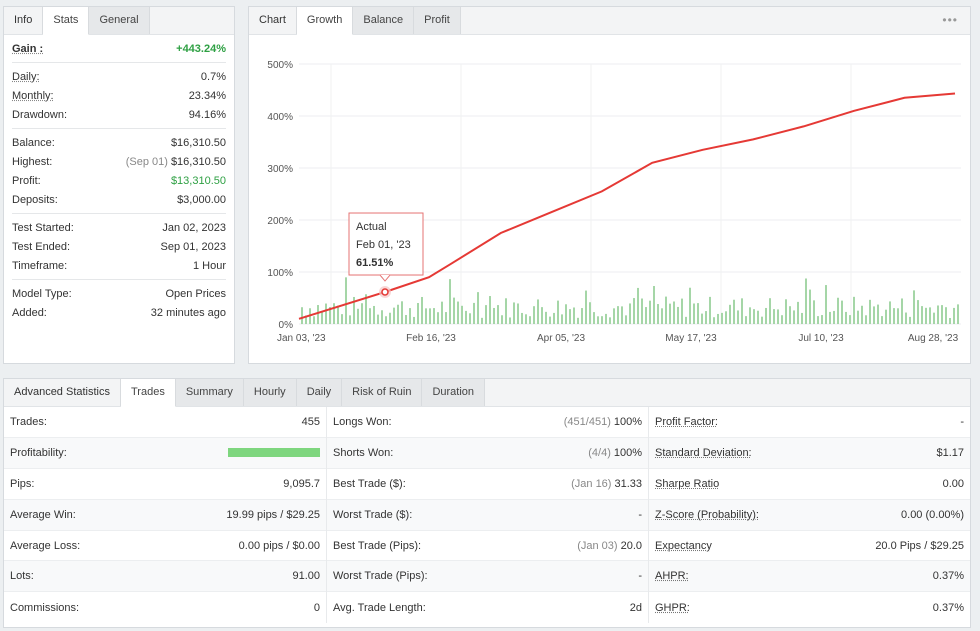 Image resolution: width=980 pixels, height=631 pixels. Describe the element at coordinates (382, 392) in the screenshot. I see `tab-risk-of-ruin: Risk of Ruin` at that location.